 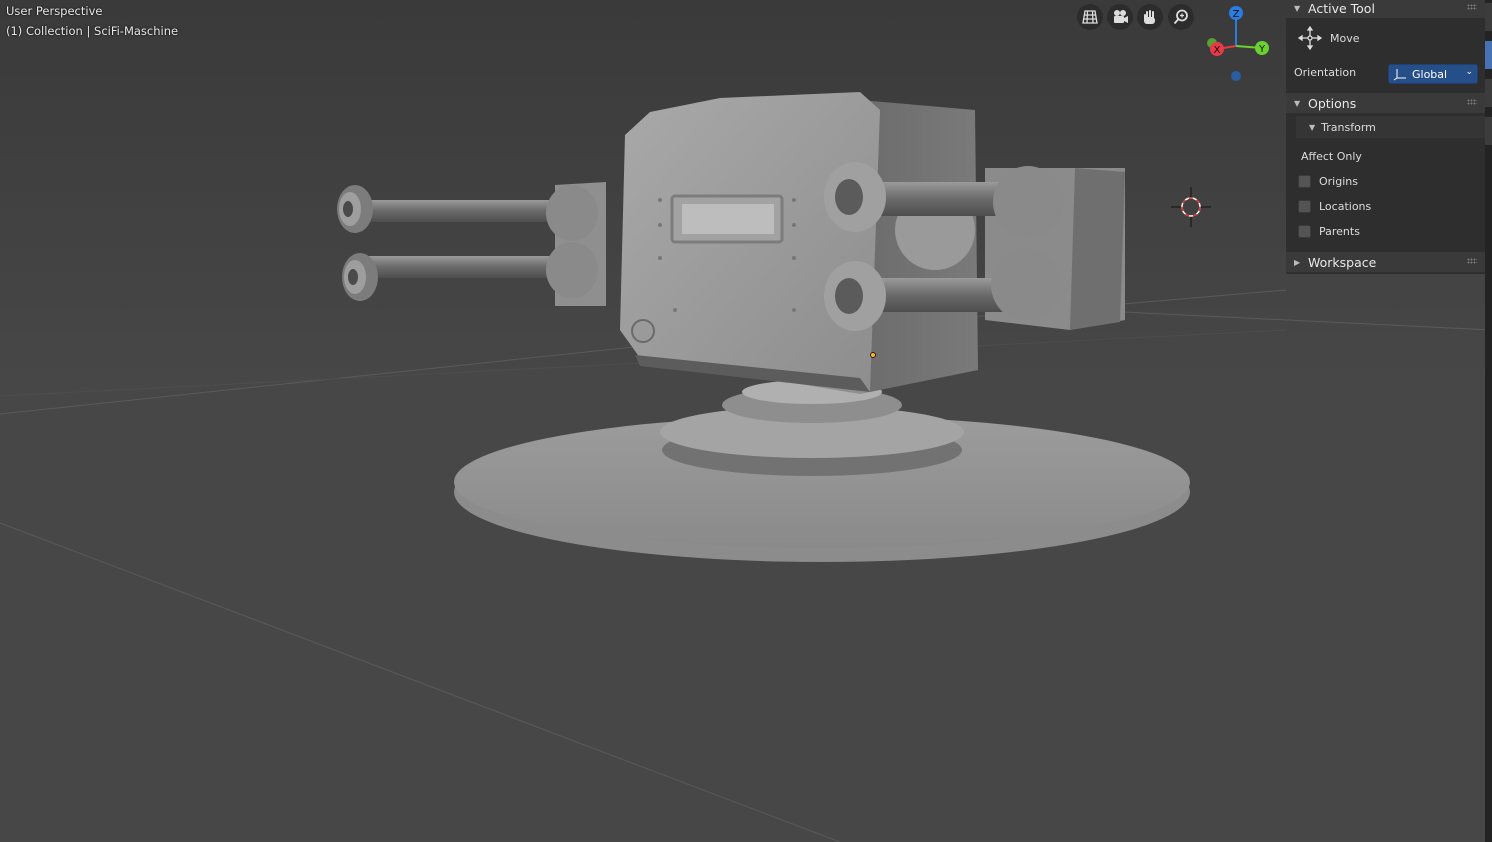 What do you see at coordinates (1385, 103) in the screenshot?
I see `options-header: ▼ Options` at bounding box center [1385, 103].